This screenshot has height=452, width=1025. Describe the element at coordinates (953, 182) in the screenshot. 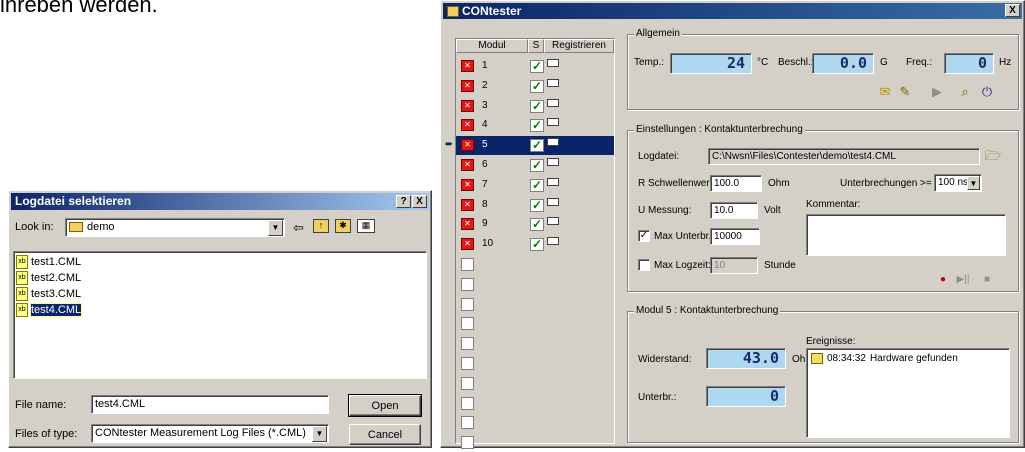

I see `unterbrechungen-value: 100 ns` at that location.